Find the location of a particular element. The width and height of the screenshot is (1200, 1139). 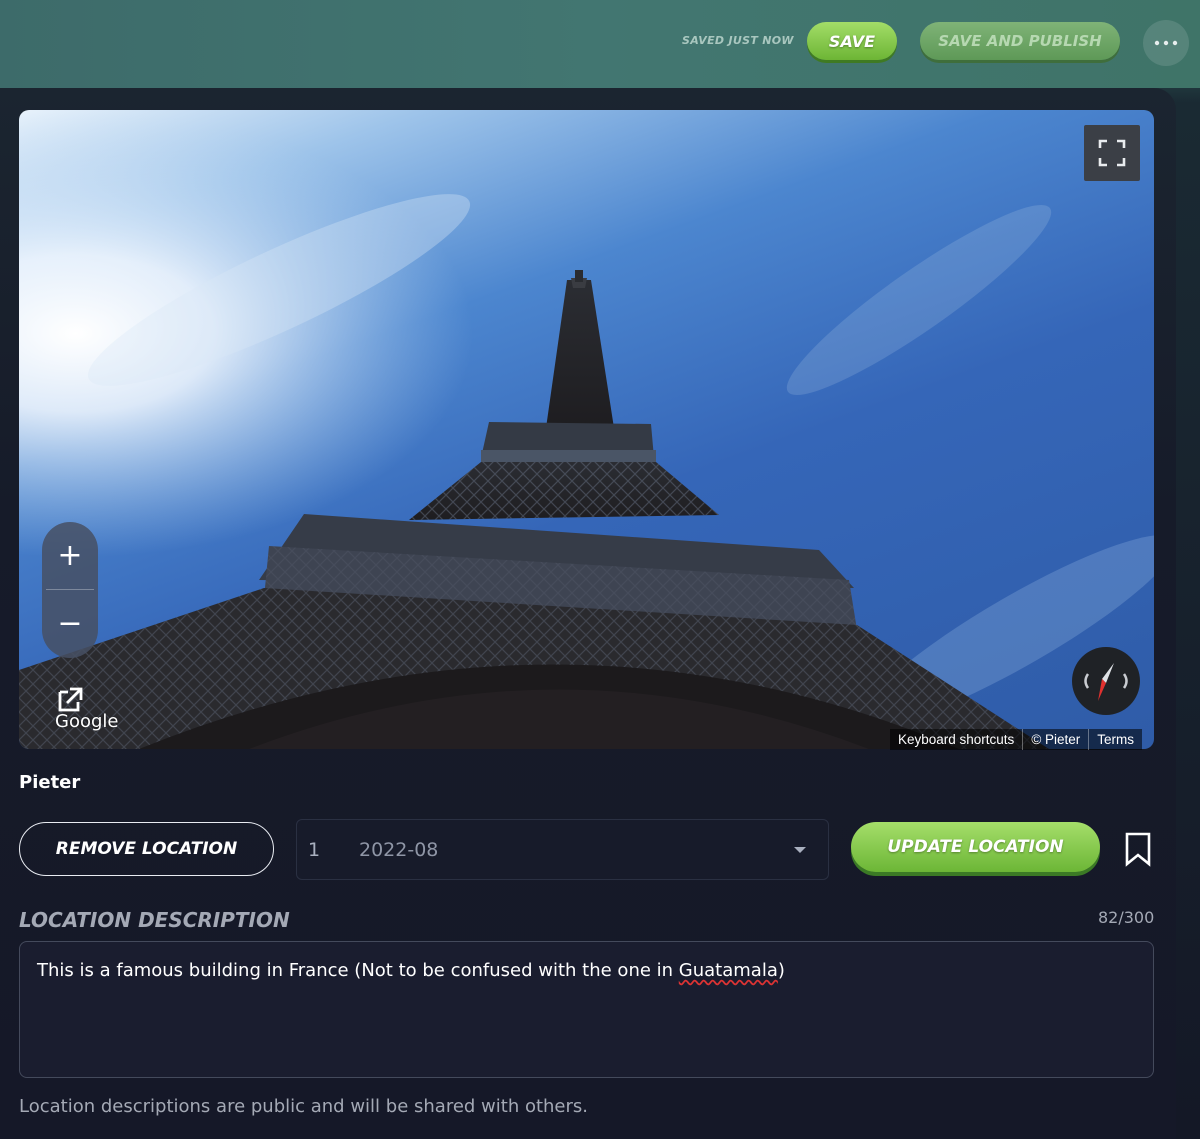

google-logo: Google is located at coordinates (87, 721).